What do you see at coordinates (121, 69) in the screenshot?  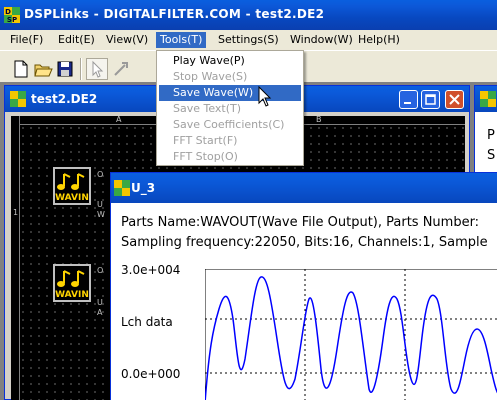 I see `link-tool-icon` at bounding box center [121, 69].